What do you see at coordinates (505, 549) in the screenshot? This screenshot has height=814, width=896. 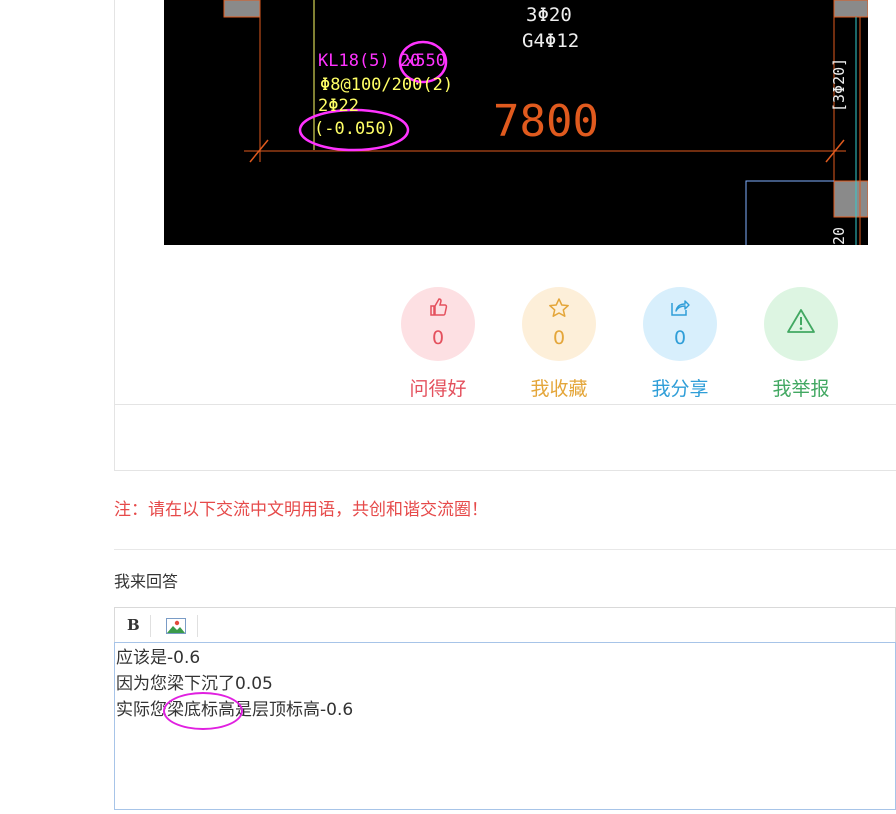 I see `section-divider` at bounding box center [505, 549].